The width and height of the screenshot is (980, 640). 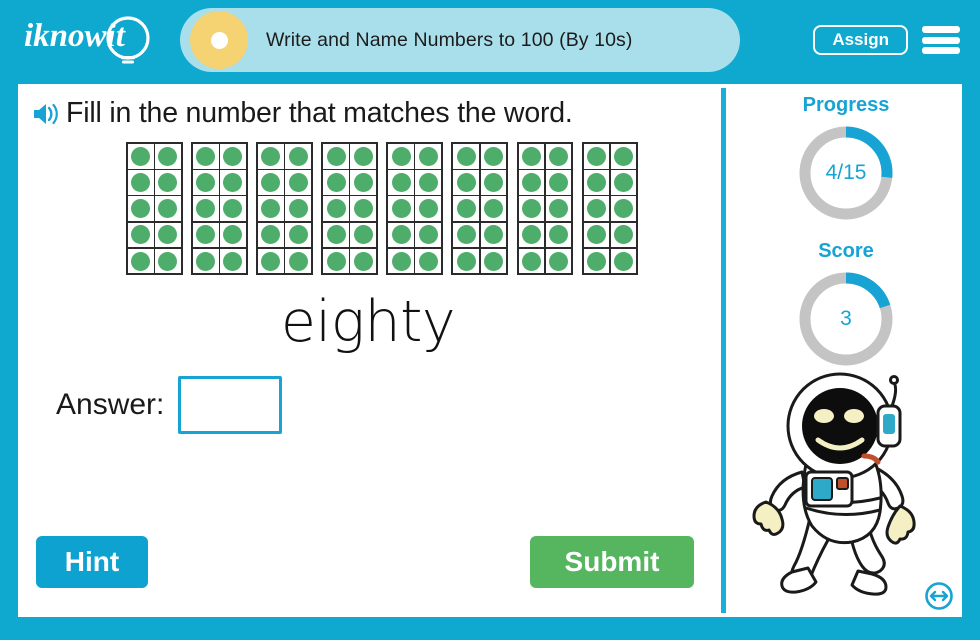 I want to click on astronaut-mascot, so click(x=845, y=483).